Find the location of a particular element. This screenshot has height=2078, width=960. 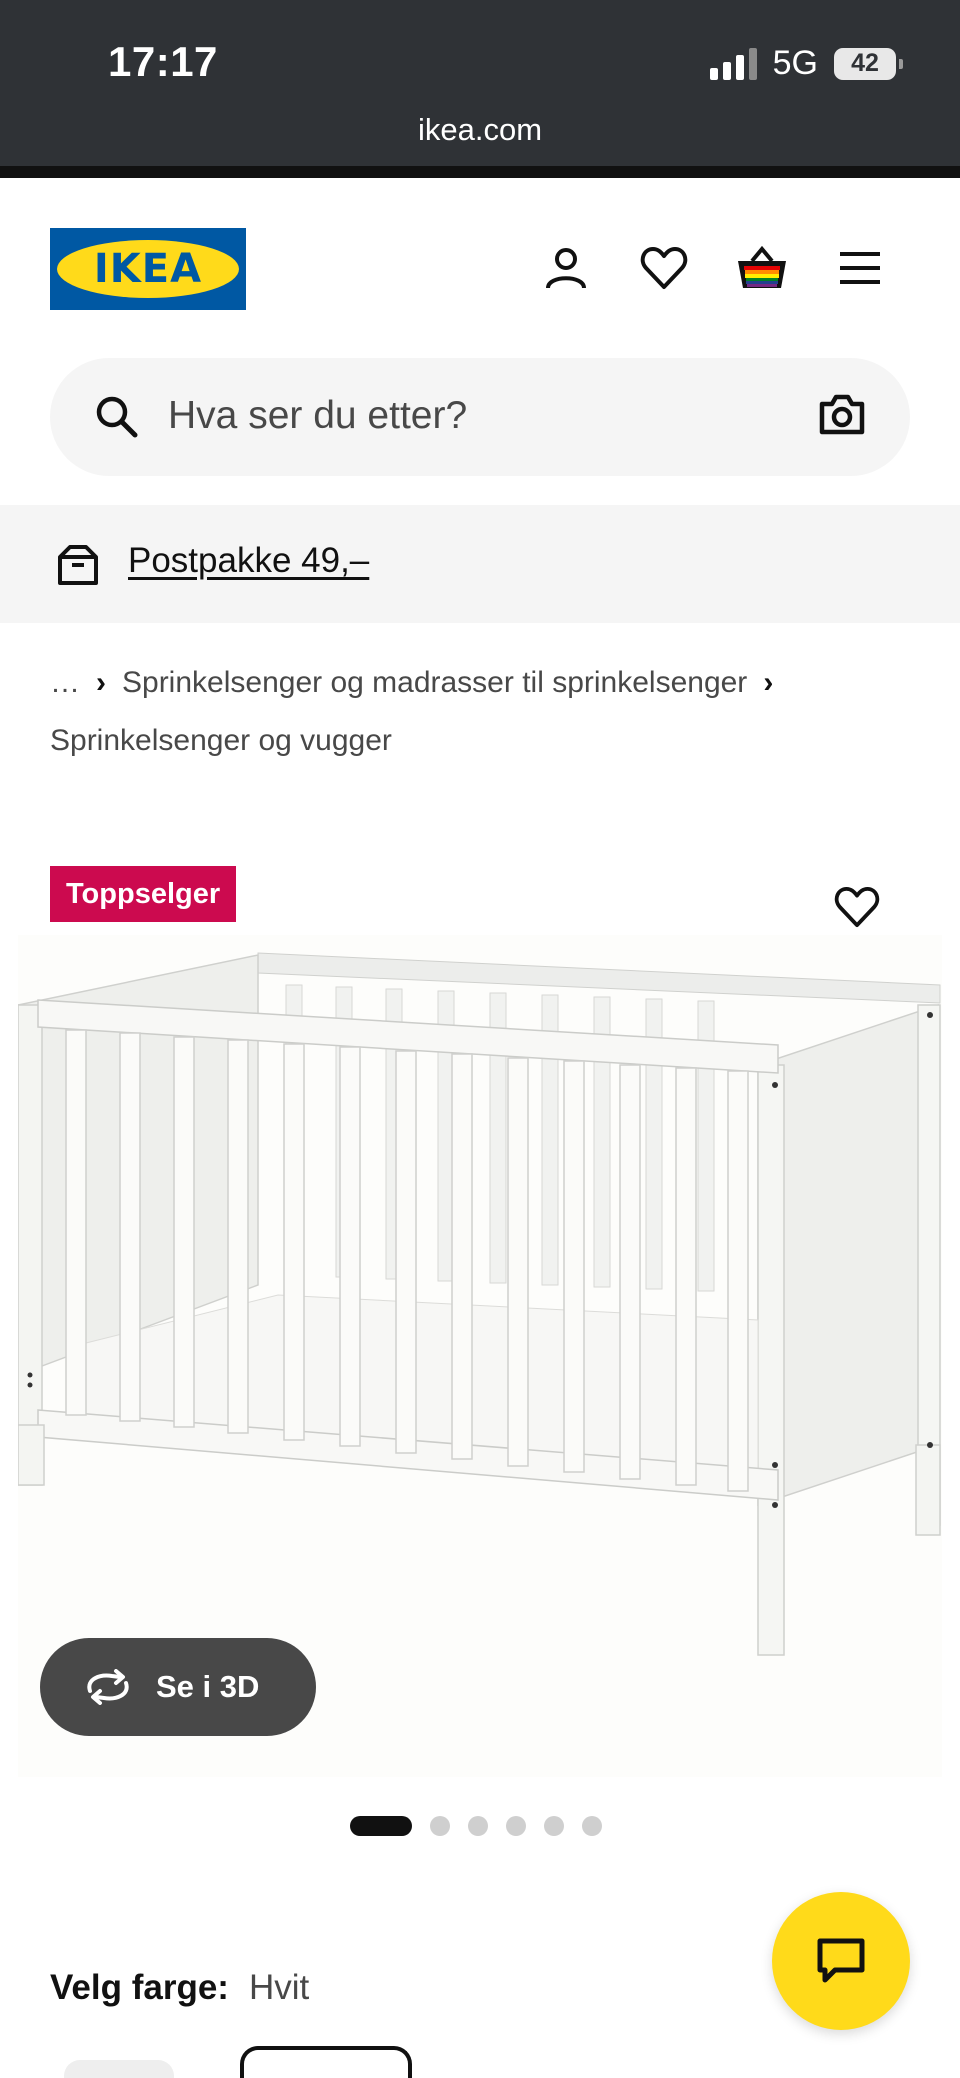

color-selector: Velg farge: Hvit is located at coordinates (179, 1988).